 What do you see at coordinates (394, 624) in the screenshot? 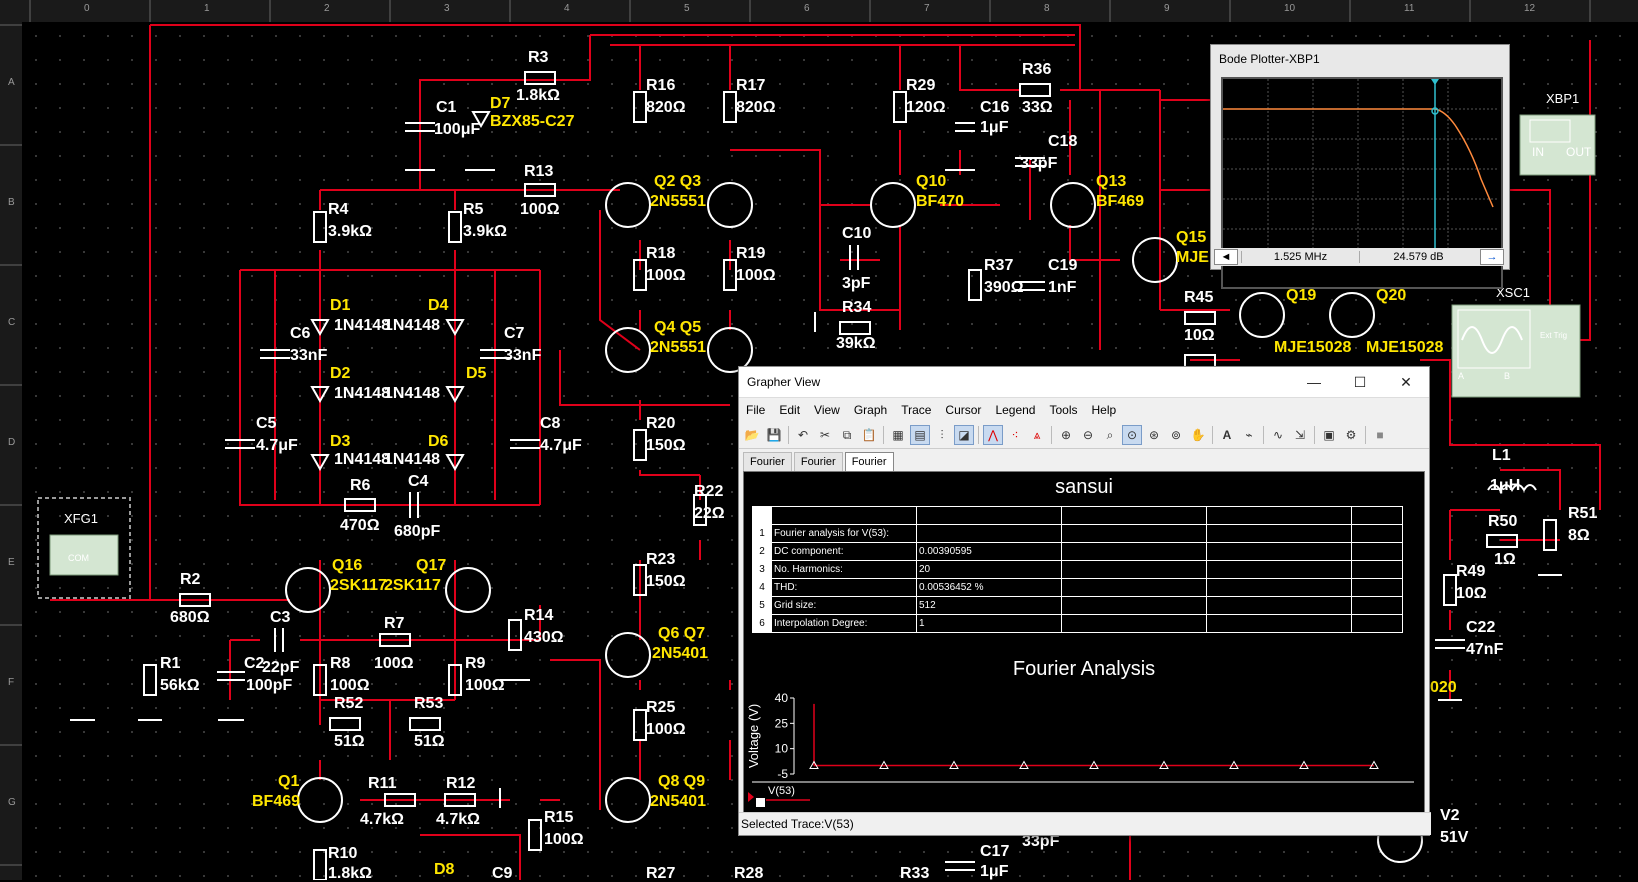
I see `r7-ref: R7` at bounding box center [394, 624].